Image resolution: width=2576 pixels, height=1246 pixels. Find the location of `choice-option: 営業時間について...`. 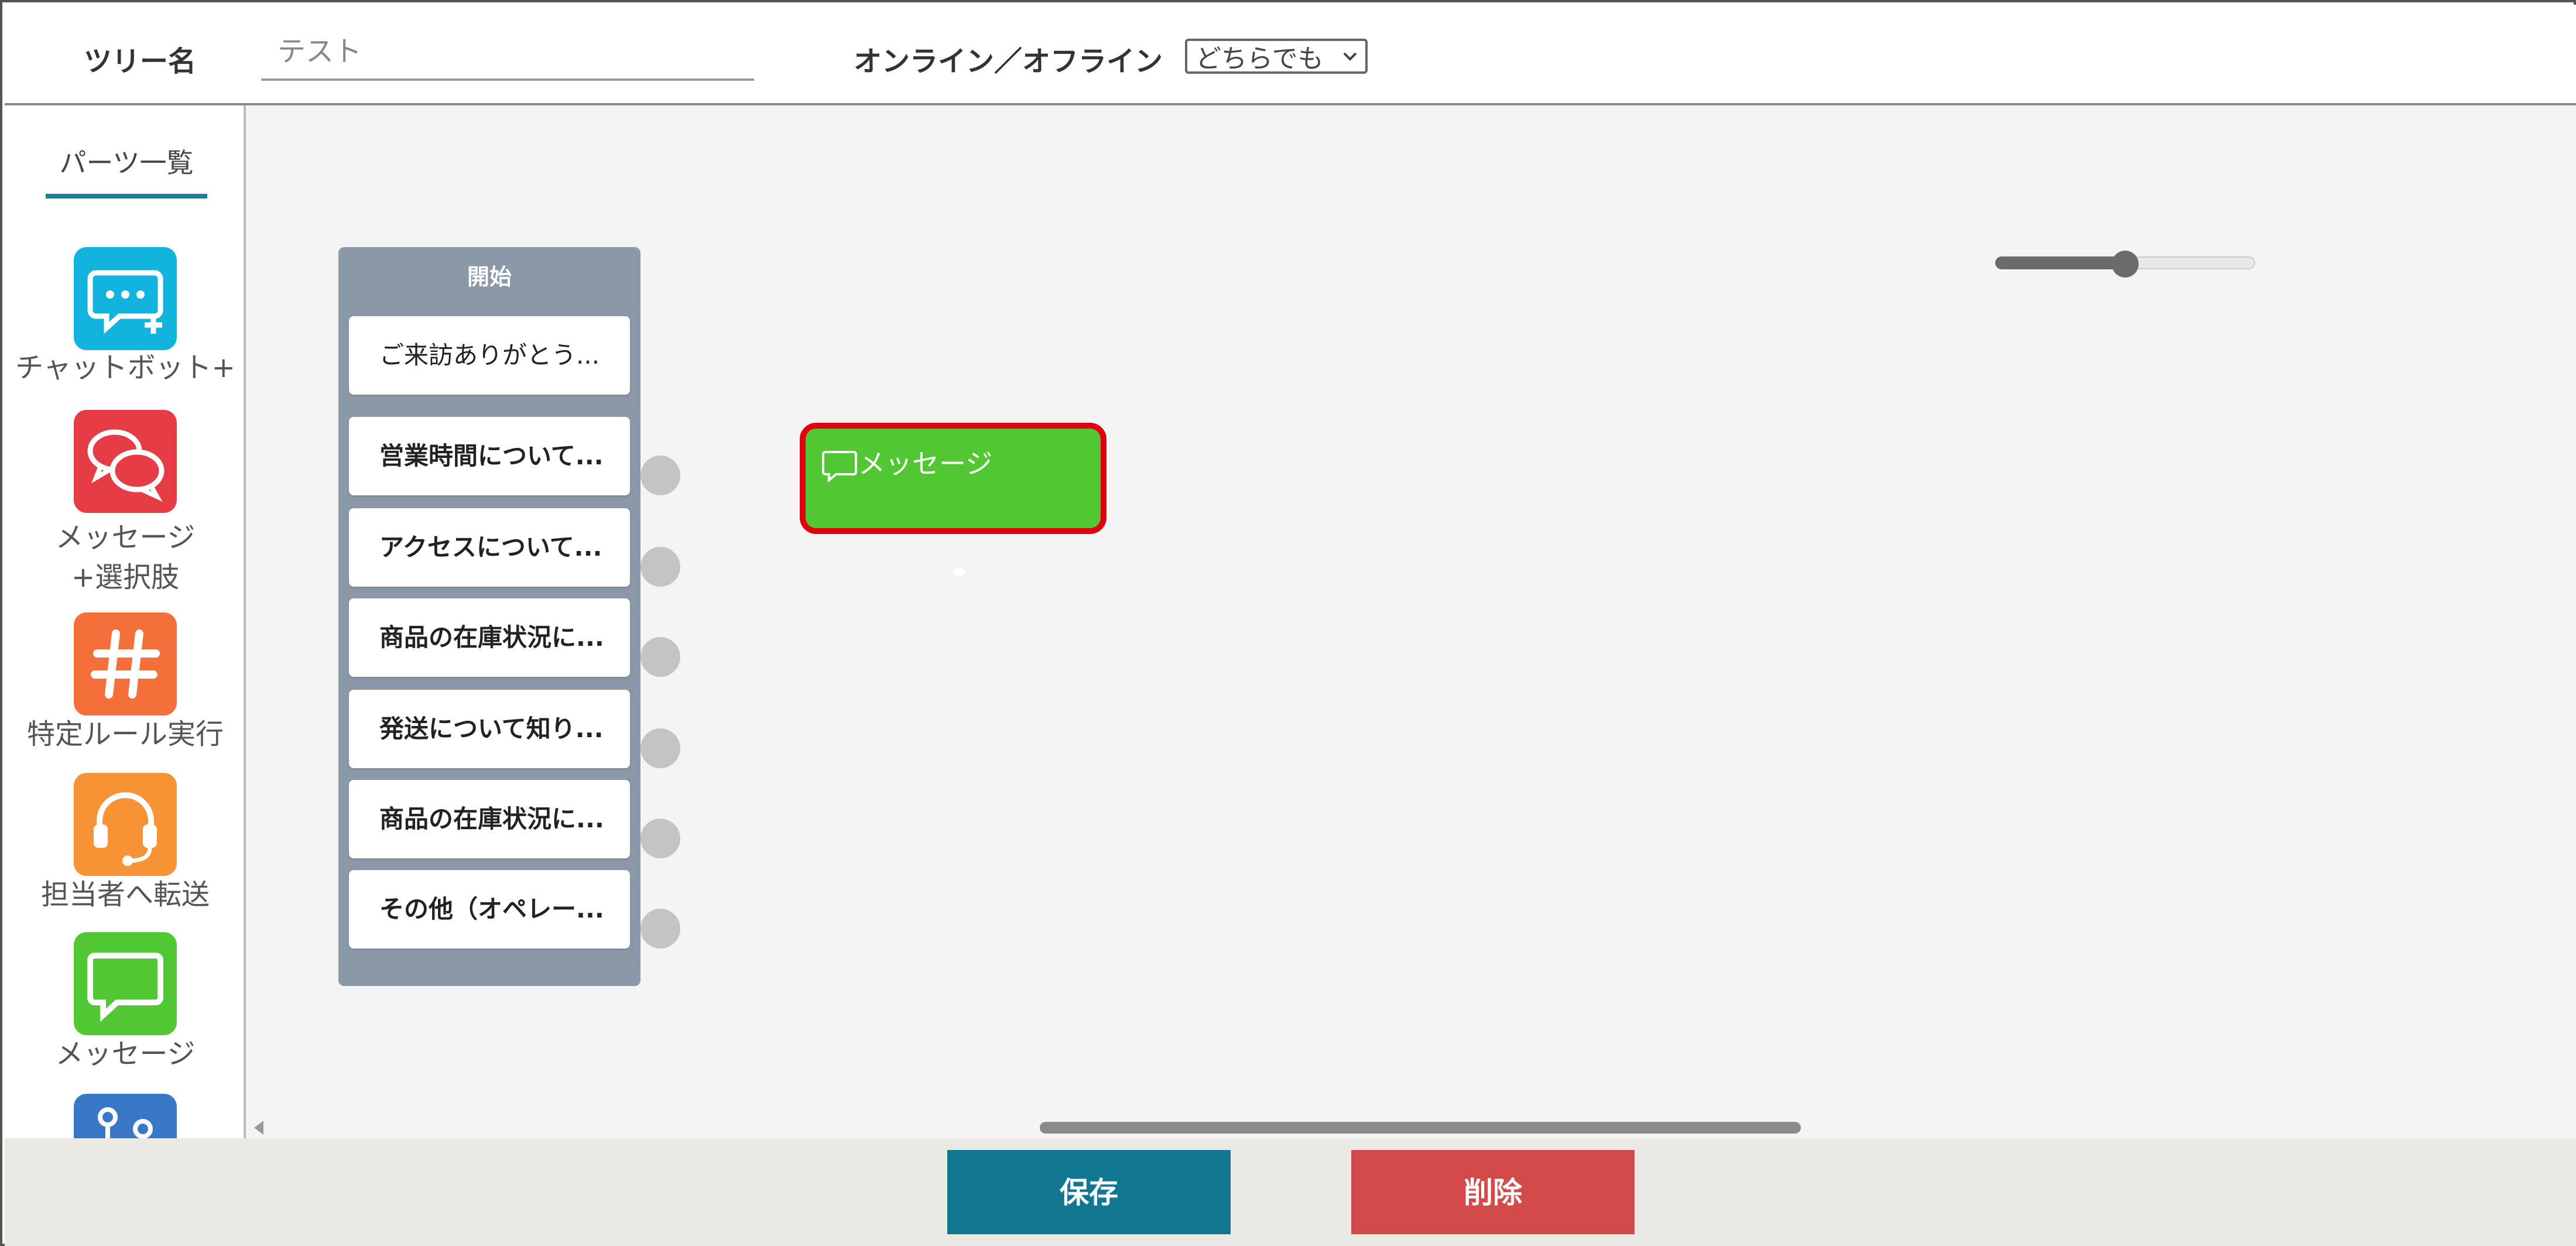

choice-option: 営業時間について... is located at coordinates (489, 456).